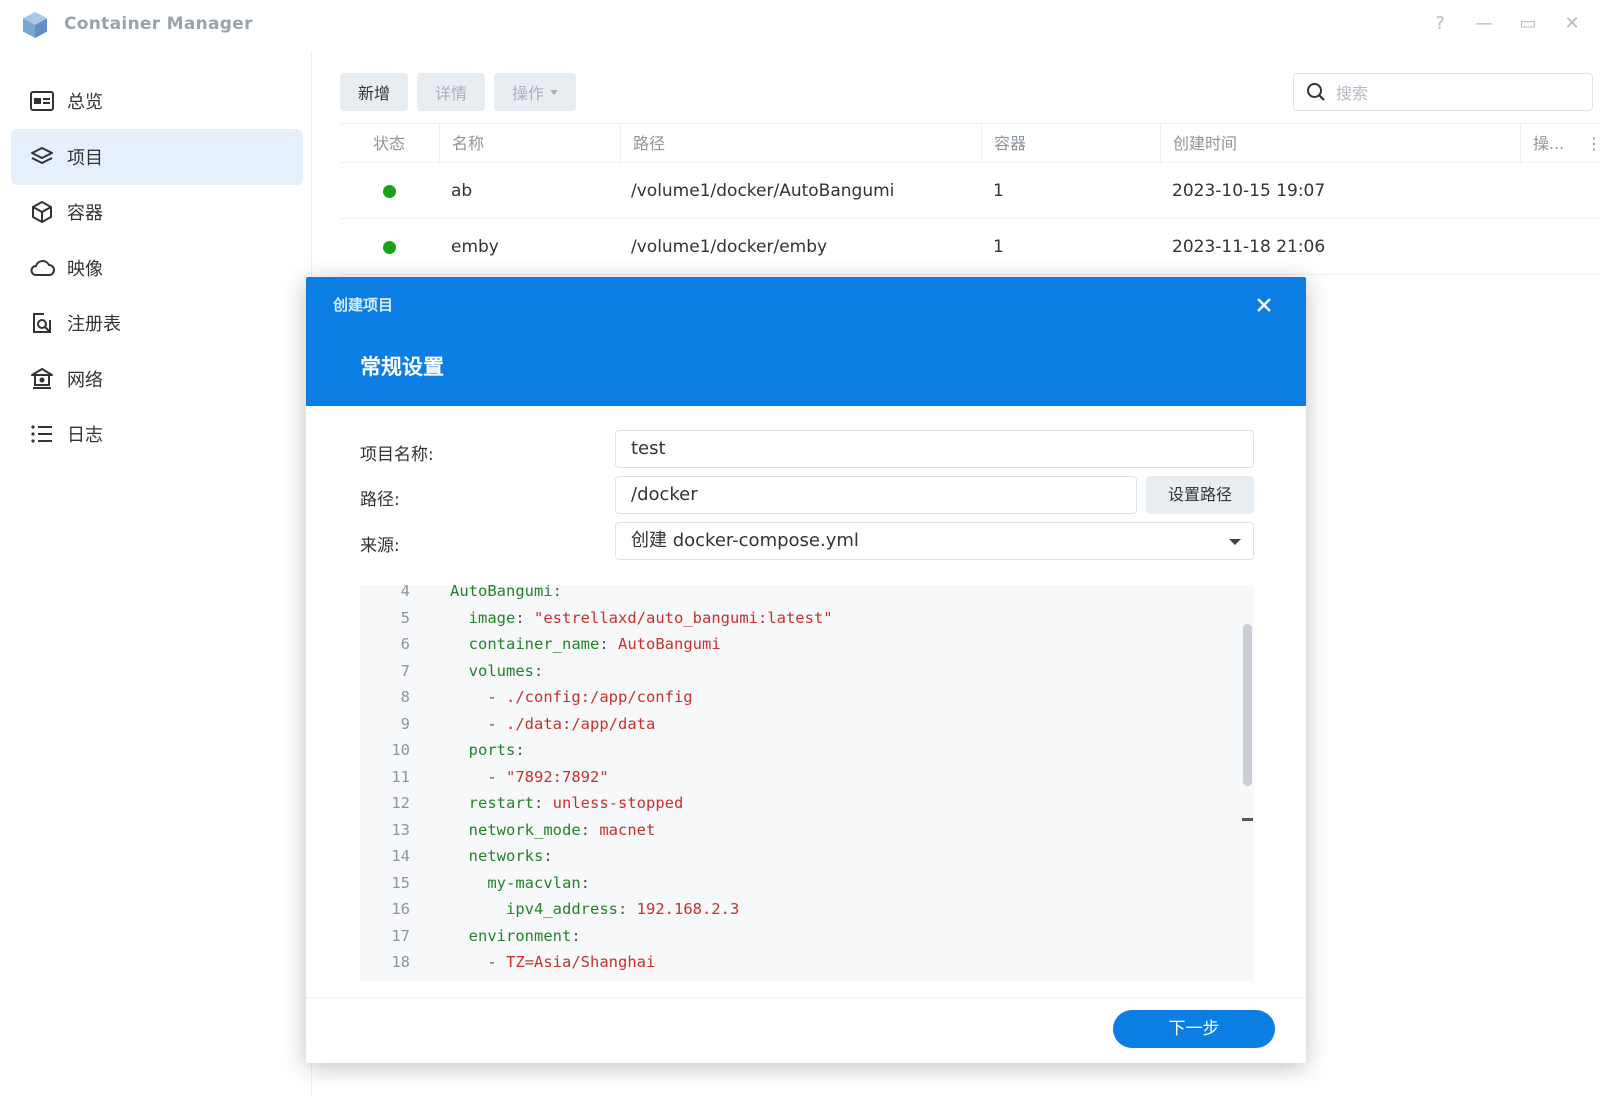 The image size is (1600, 1096). What do you see at coordinates (501, 856) in the screenshot?
I see `code-content: networks:` at bounding box center [501, 856].